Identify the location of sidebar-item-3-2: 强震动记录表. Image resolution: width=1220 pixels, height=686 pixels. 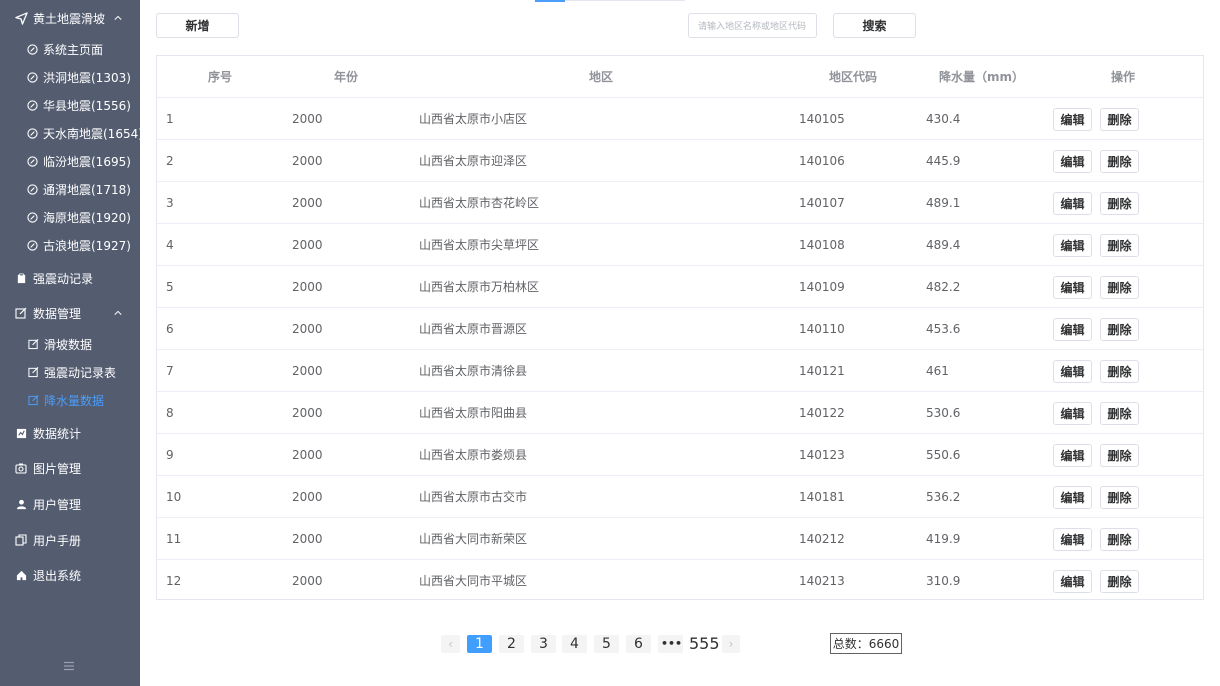
(70, 372).